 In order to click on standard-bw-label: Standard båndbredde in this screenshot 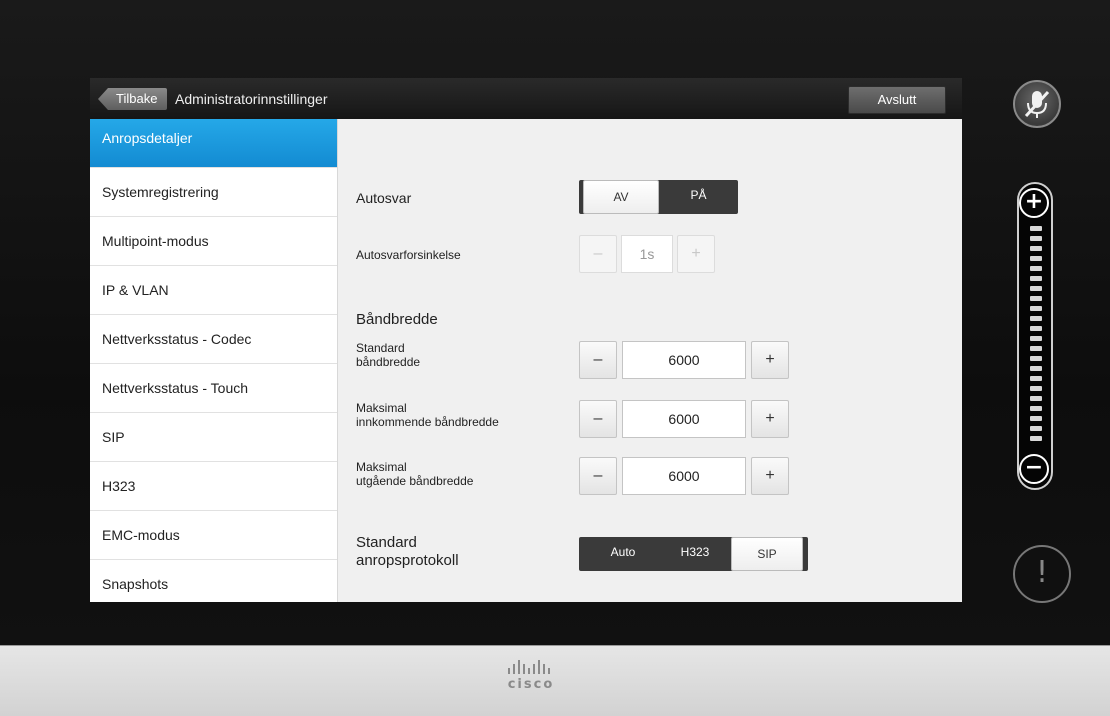, I will do `click(388, 355)`.